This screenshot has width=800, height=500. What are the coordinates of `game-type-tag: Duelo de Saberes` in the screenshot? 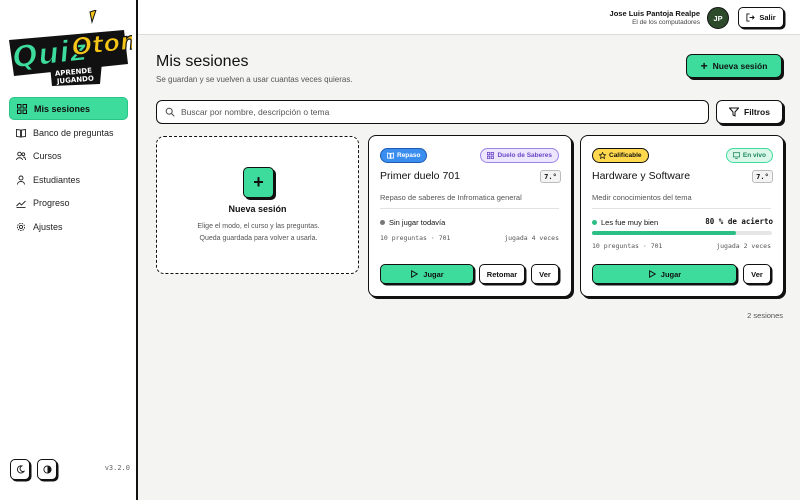 It's located at (519, 155).